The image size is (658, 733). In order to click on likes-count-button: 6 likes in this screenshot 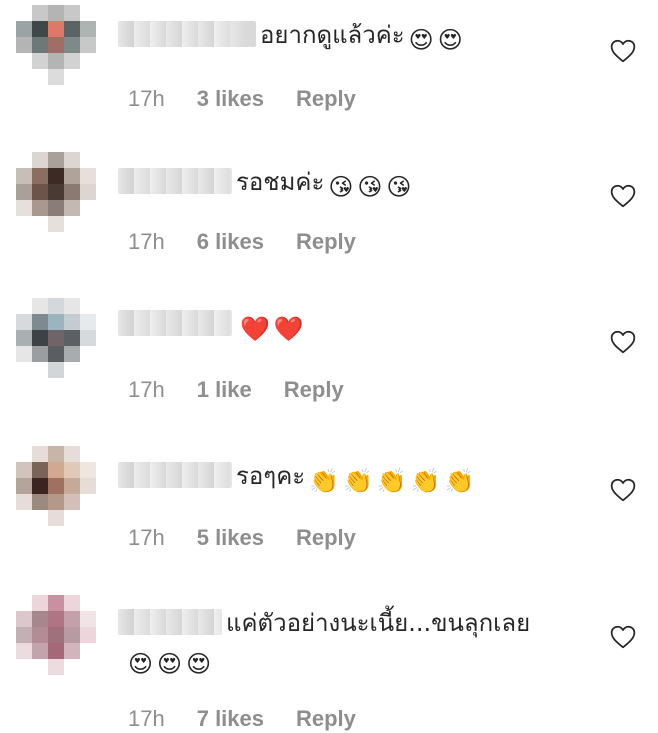, I will do `click(230, 242)`.